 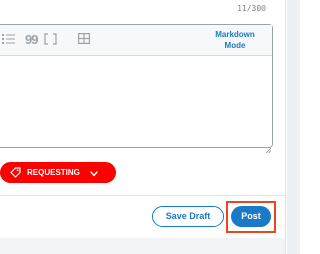 I want to click on resize-grip-icon, so click(x=268, y=147).